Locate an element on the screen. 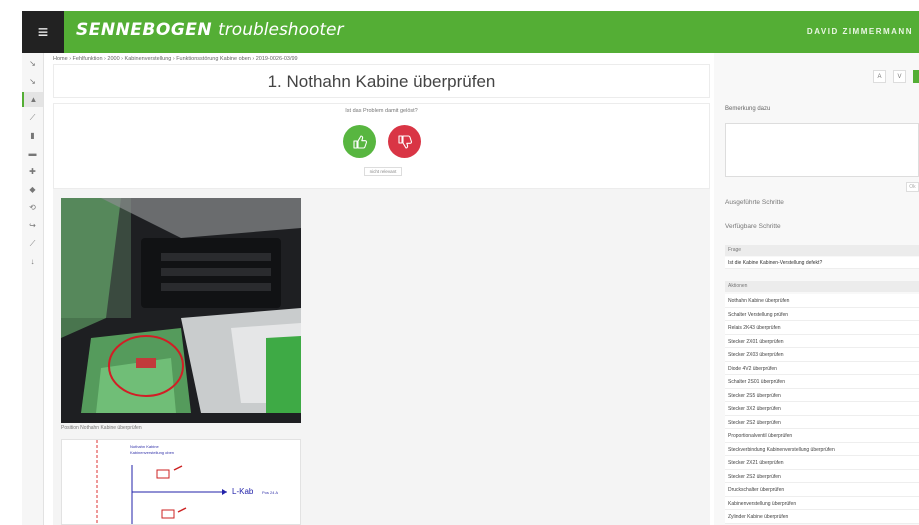  brand-subtitle: troubleshooter is located at coordinates (281, 30).